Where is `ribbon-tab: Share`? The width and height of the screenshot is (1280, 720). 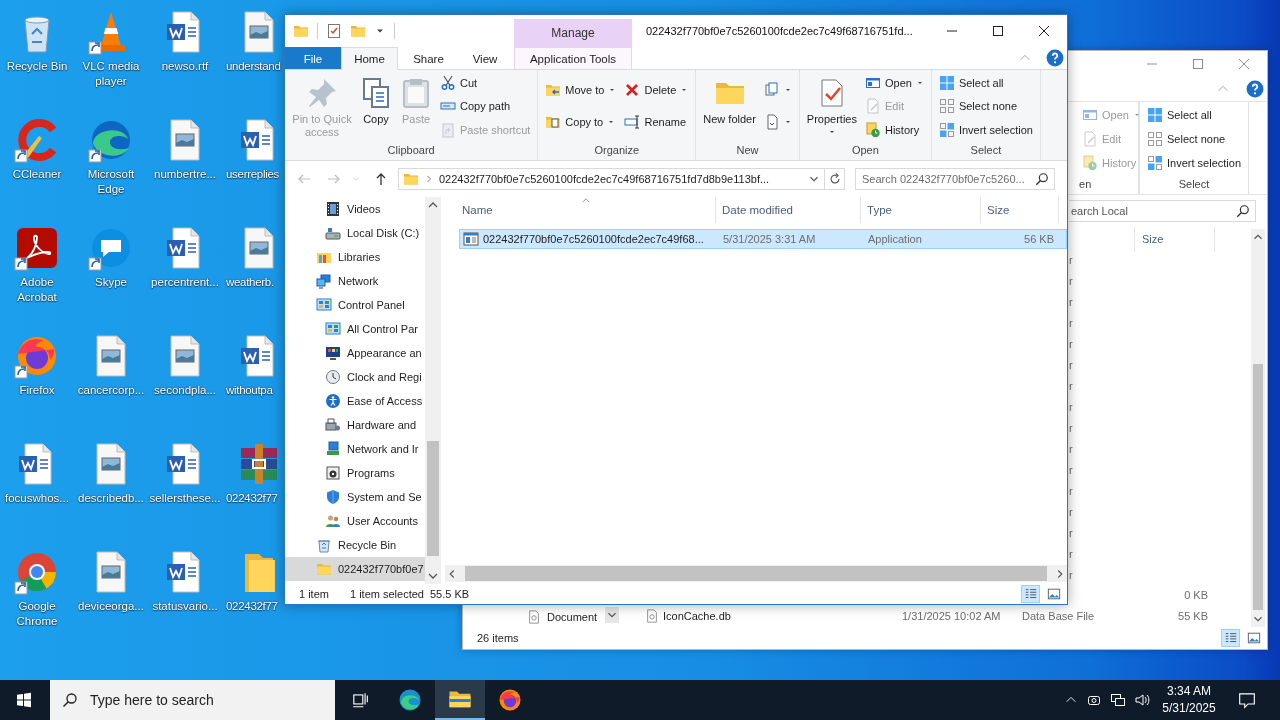 ribbon-tab: Share is located at coordinates (428, 58).